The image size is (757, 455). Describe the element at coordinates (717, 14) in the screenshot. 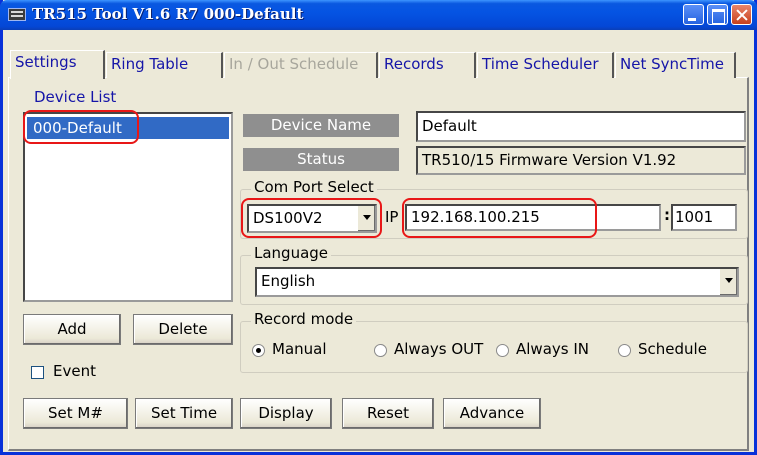

I see `maximize-icon` at that location.